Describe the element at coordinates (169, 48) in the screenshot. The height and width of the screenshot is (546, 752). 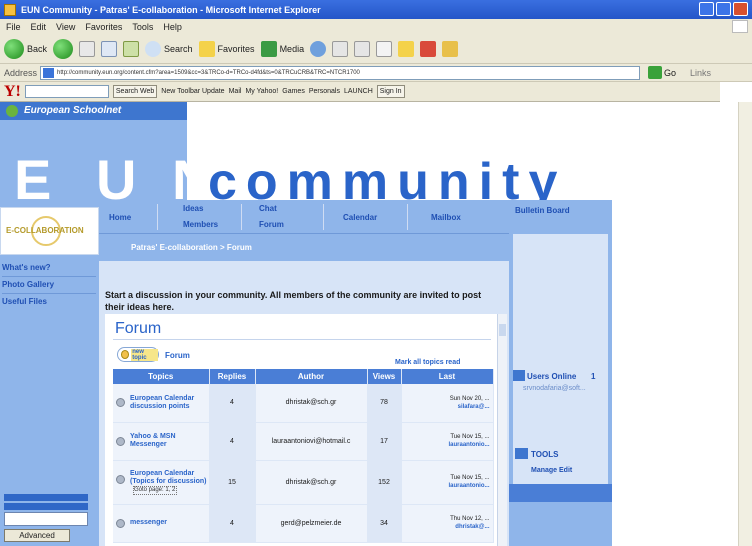
I see `search-button: Search` at that location.